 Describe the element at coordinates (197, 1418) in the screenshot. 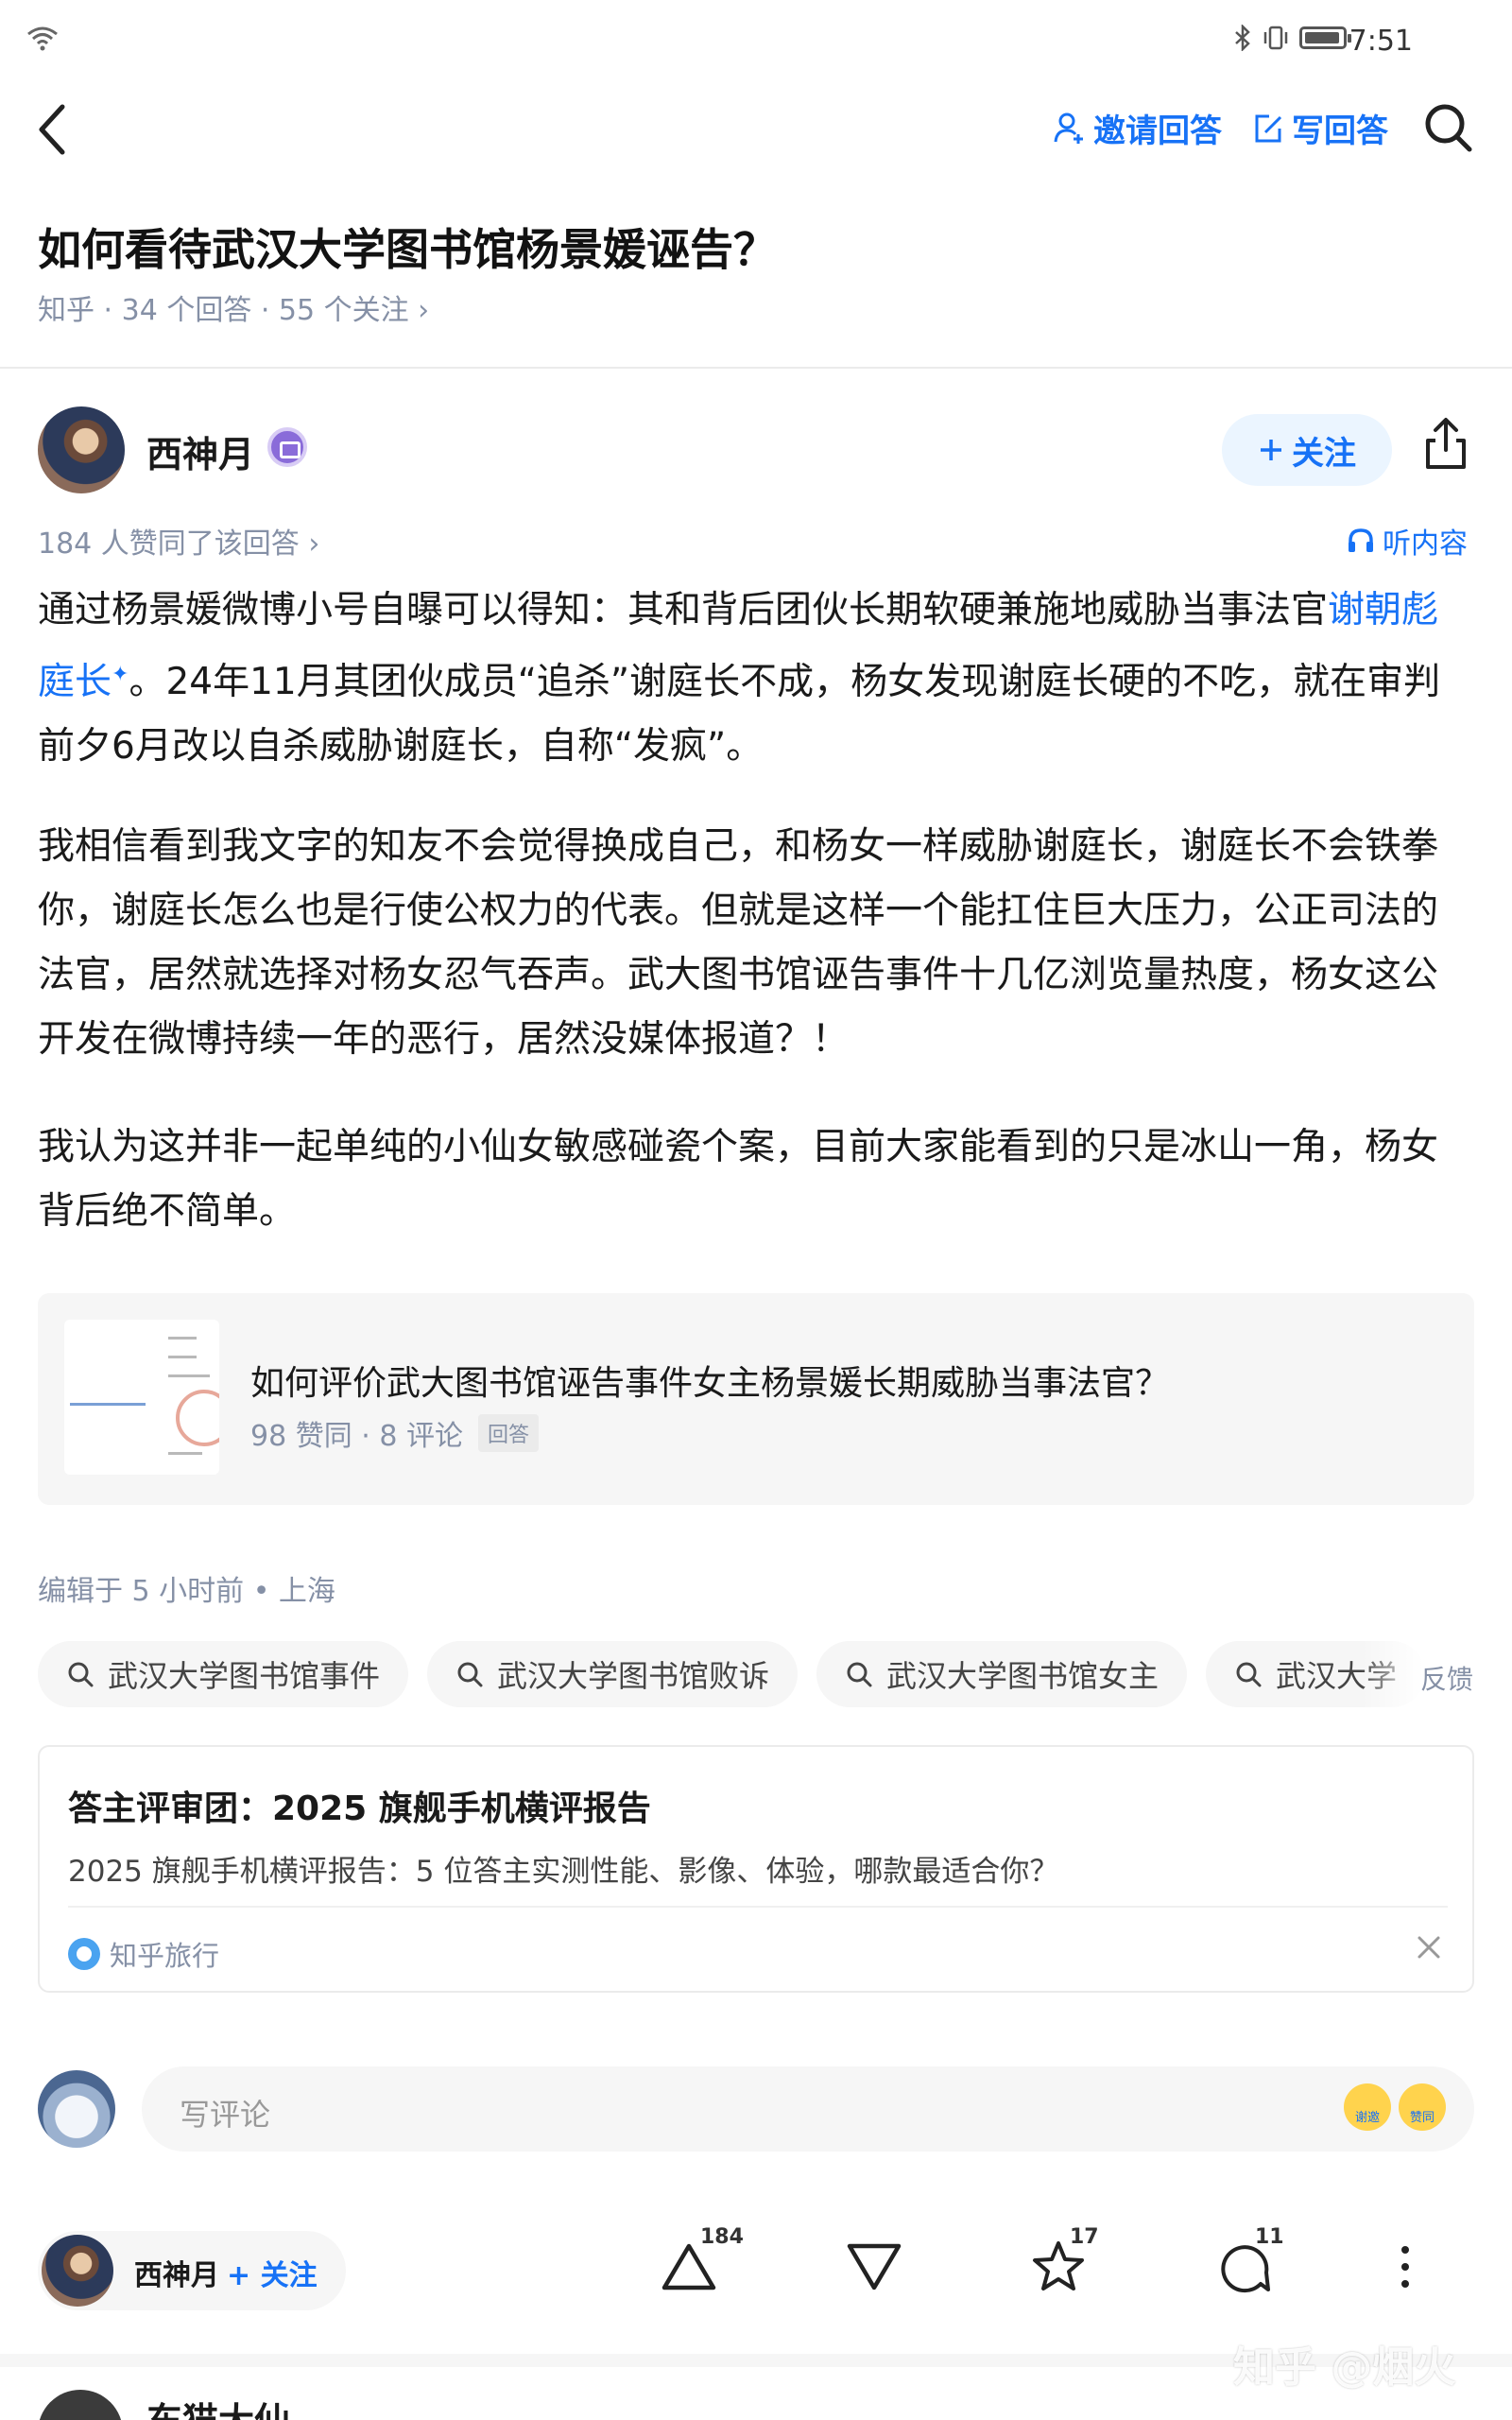

I see `seal-stamp-icon` at that location.